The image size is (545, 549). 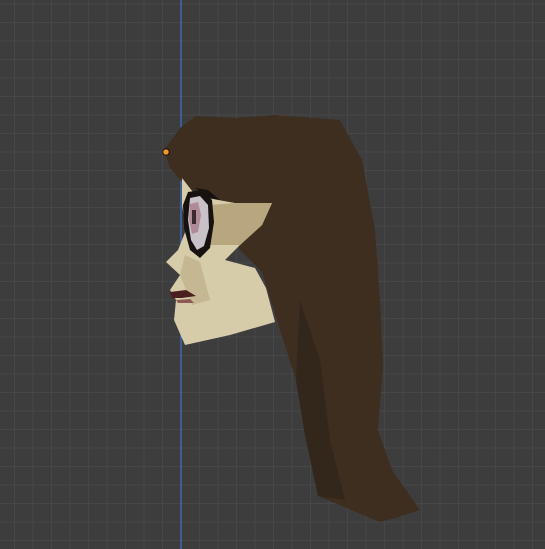 What do you see at coordinates (194, 217) in the screenshot?
I see `eye-pupil` at bounding box center [194, 217].